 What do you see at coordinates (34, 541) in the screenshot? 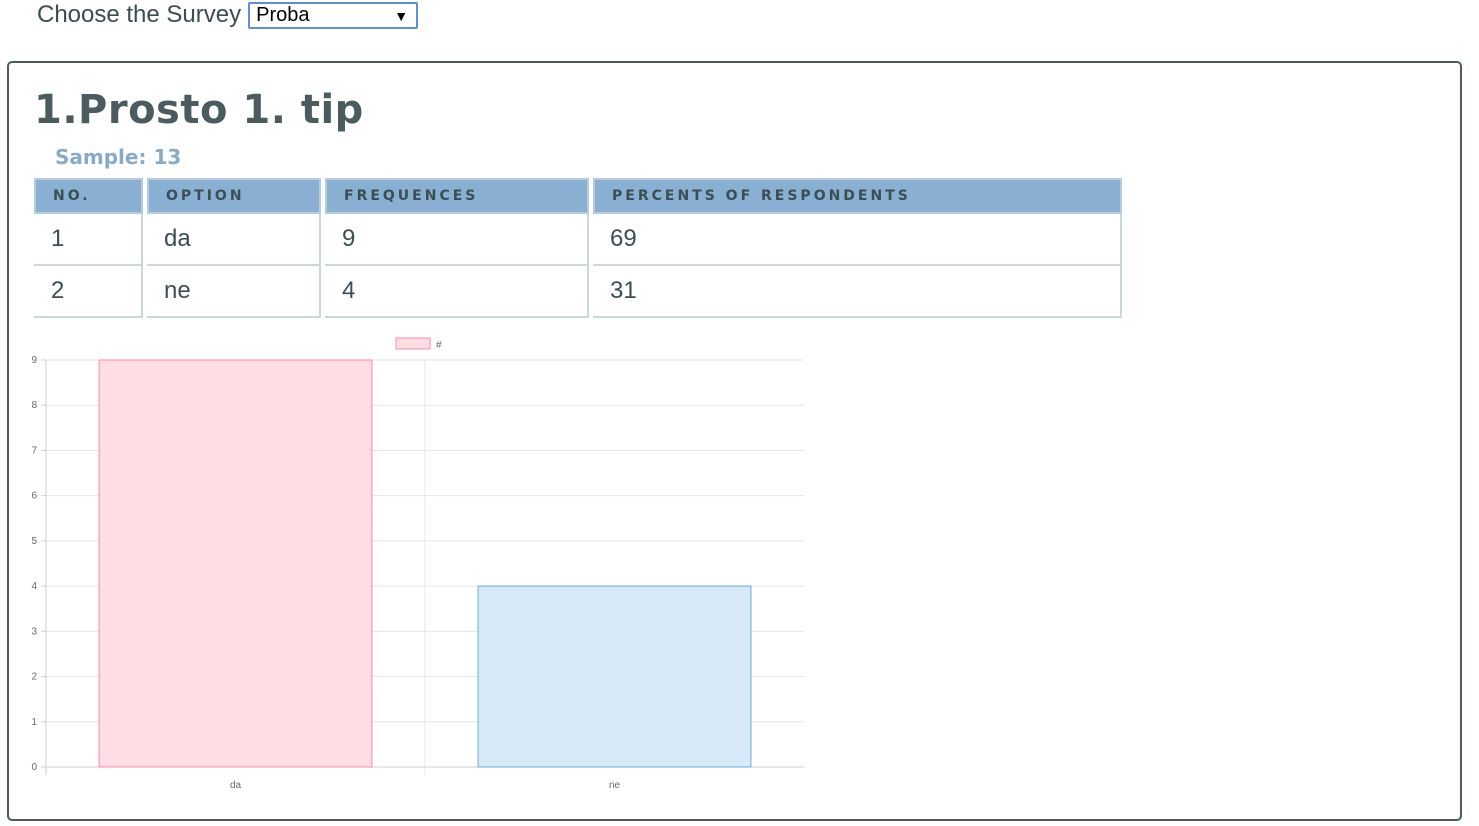
I see `y-tick-label: 5` at bounding box center [34, 541].